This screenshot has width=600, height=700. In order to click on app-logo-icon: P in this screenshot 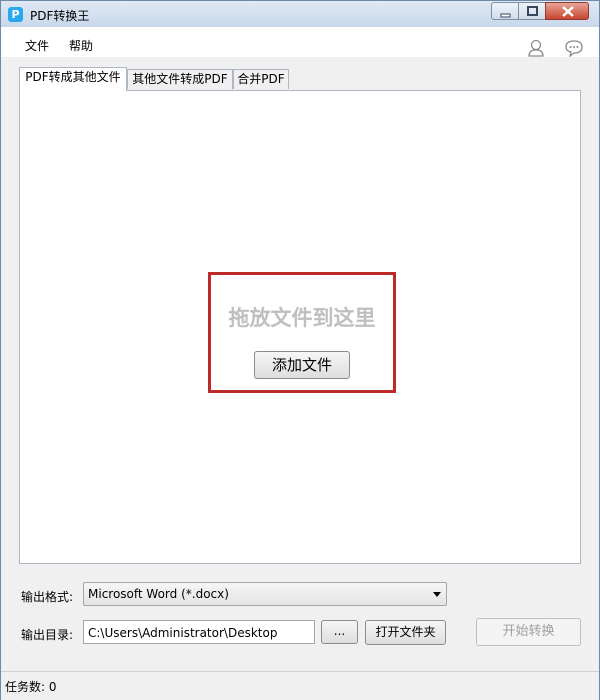, I will do `click(15, 14)`.